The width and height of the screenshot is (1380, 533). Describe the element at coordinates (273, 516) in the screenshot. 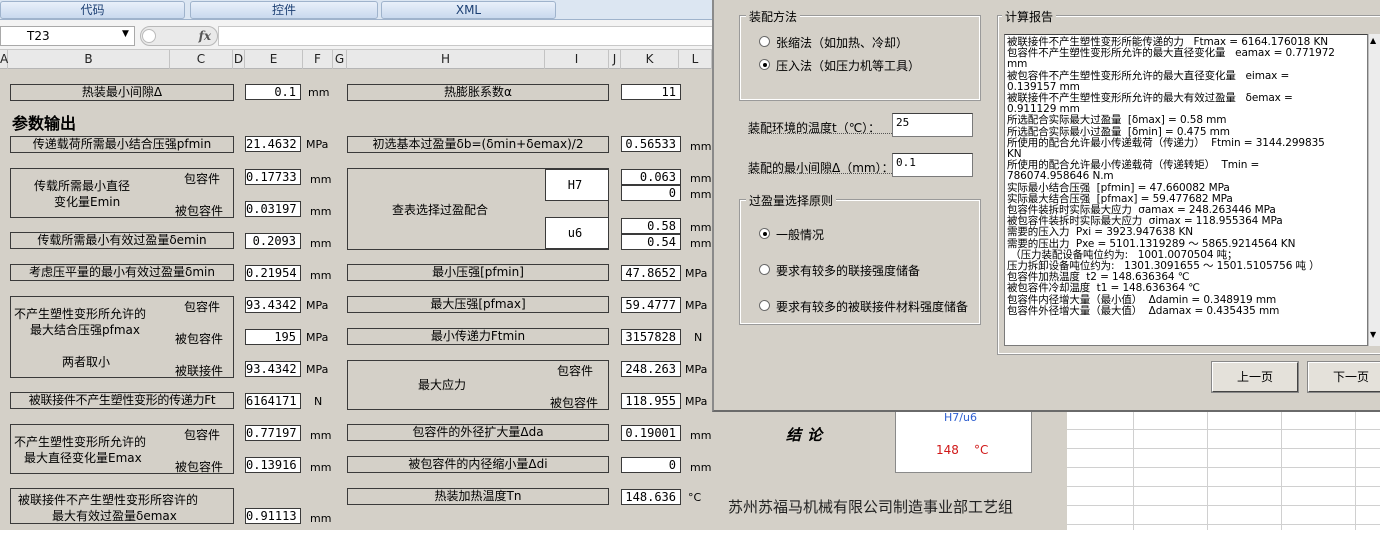

I see `delta-emax-value: 0.91113` at that location.